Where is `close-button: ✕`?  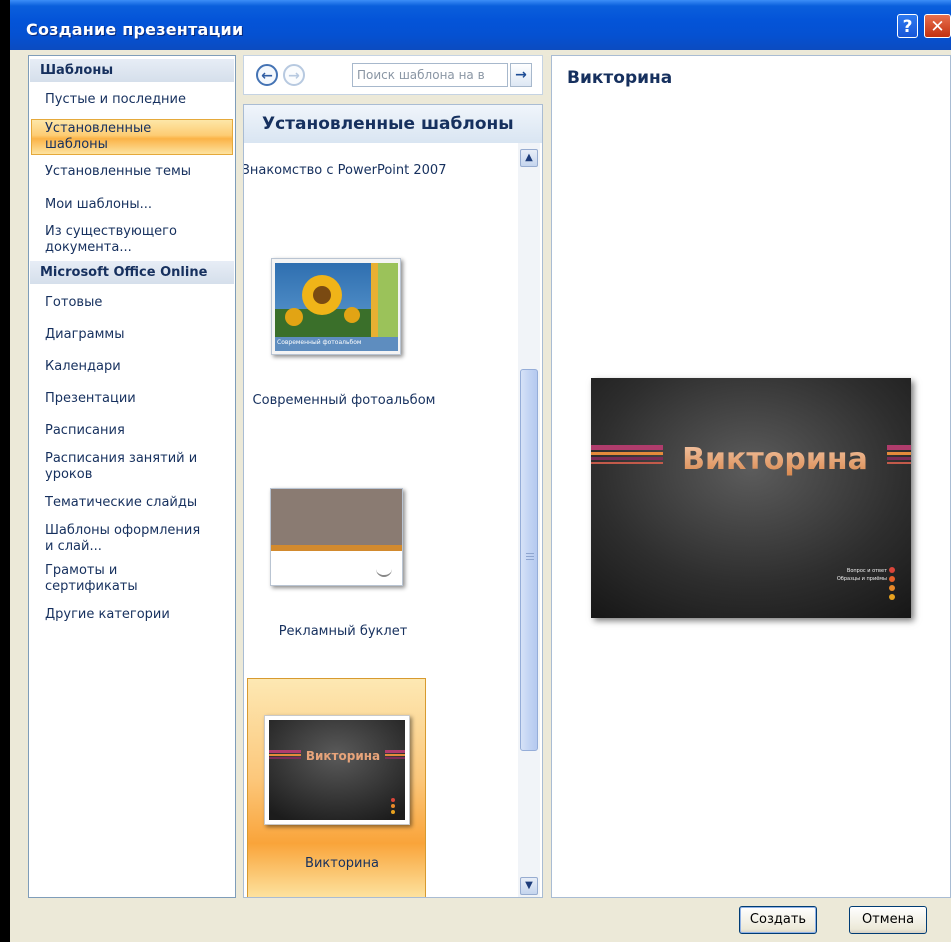 close-button: ✕ is located at coordinates (937, 26).